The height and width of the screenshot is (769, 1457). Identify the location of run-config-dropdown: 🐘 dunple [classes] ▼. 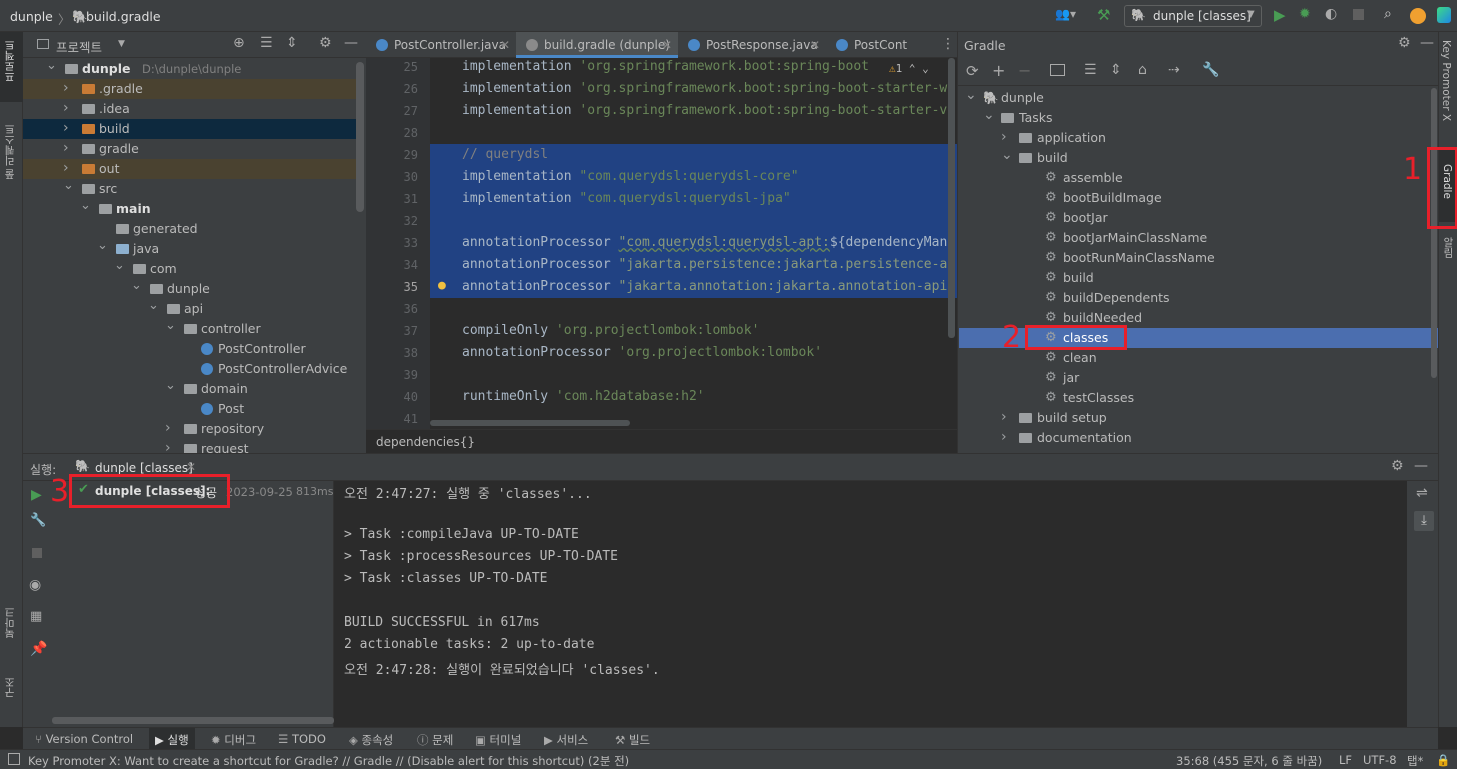
(1193, 16).